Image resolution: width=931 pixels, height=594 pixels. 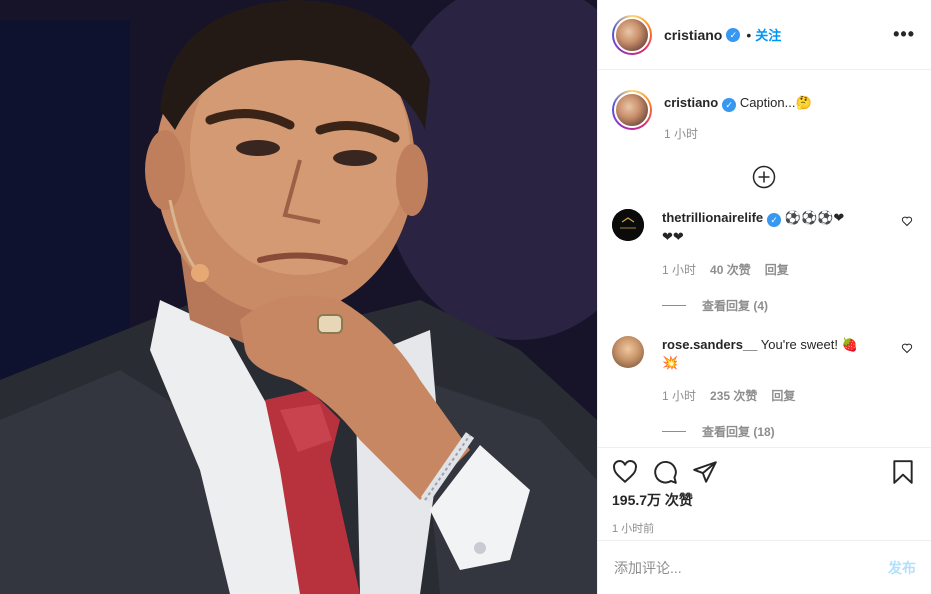 I want to click on post-like-count: 195.7万 次赞, so click(x=764, y=500).